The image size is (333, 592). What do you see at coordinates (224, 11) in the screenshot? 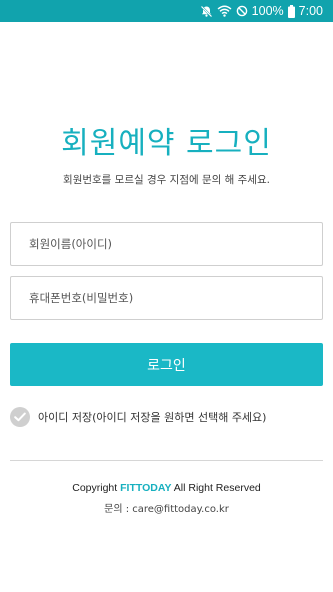
I see `wifi-icon` at bounding box center [224, 11].